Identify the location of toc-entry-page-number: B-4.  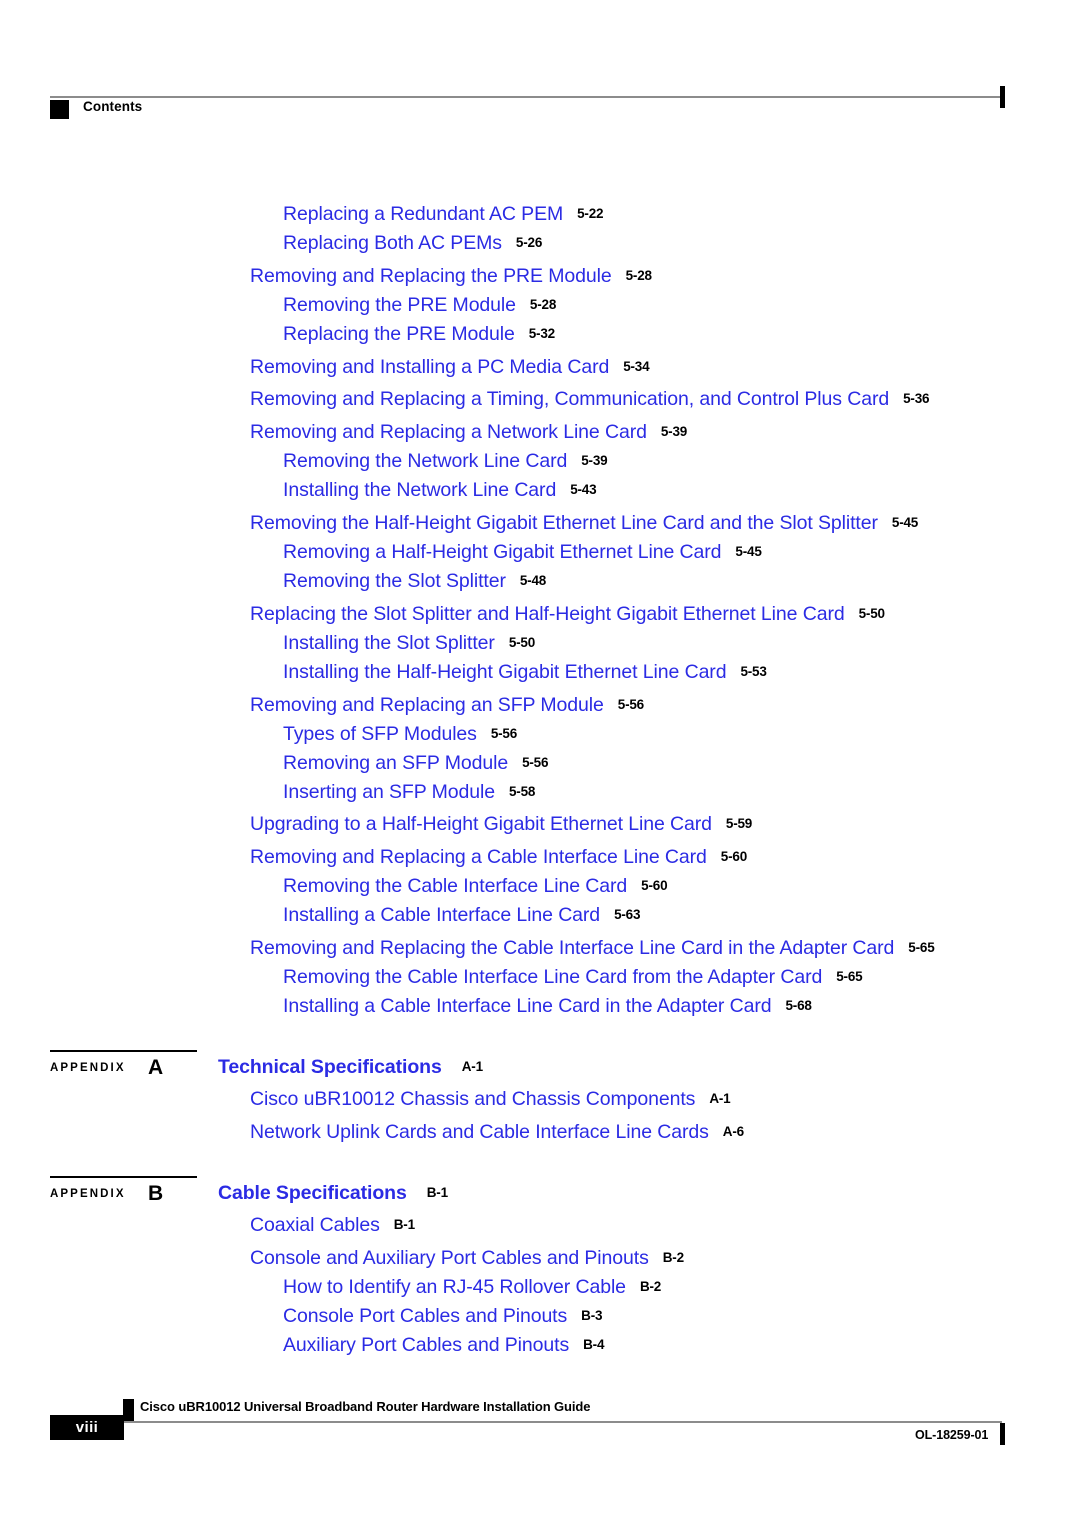
(593, 1344).